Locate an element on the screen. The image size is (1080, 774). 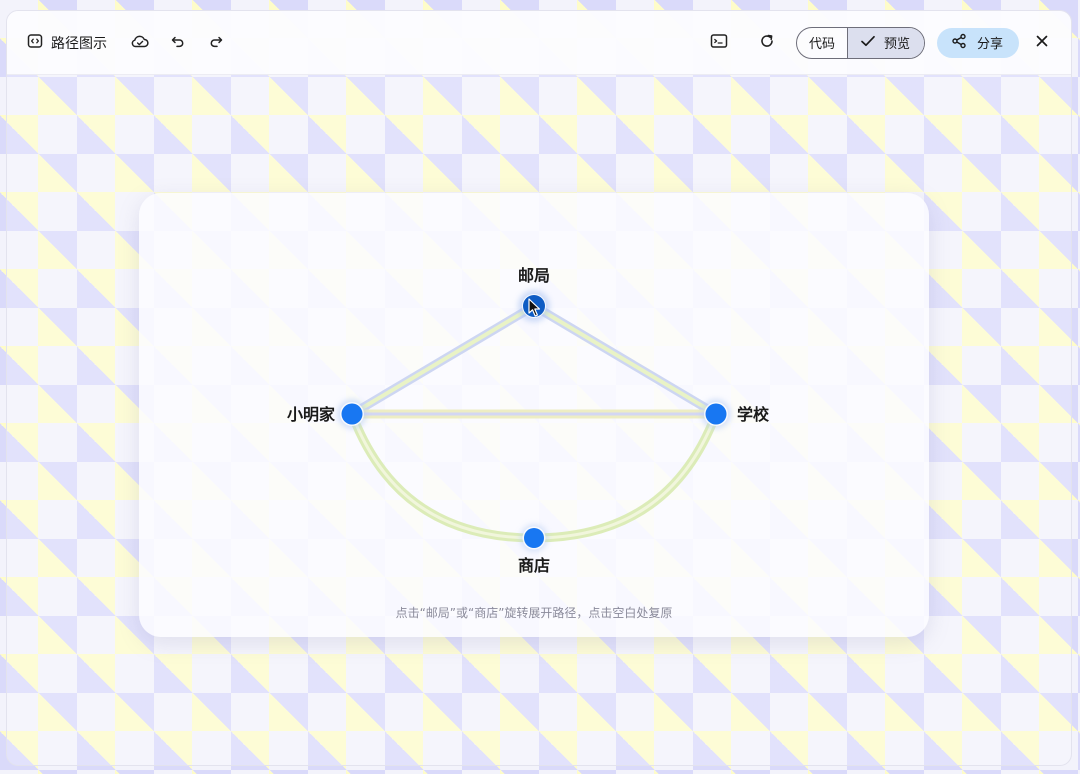
code-tab-label: 代码 is located at coordinates (821, 44).